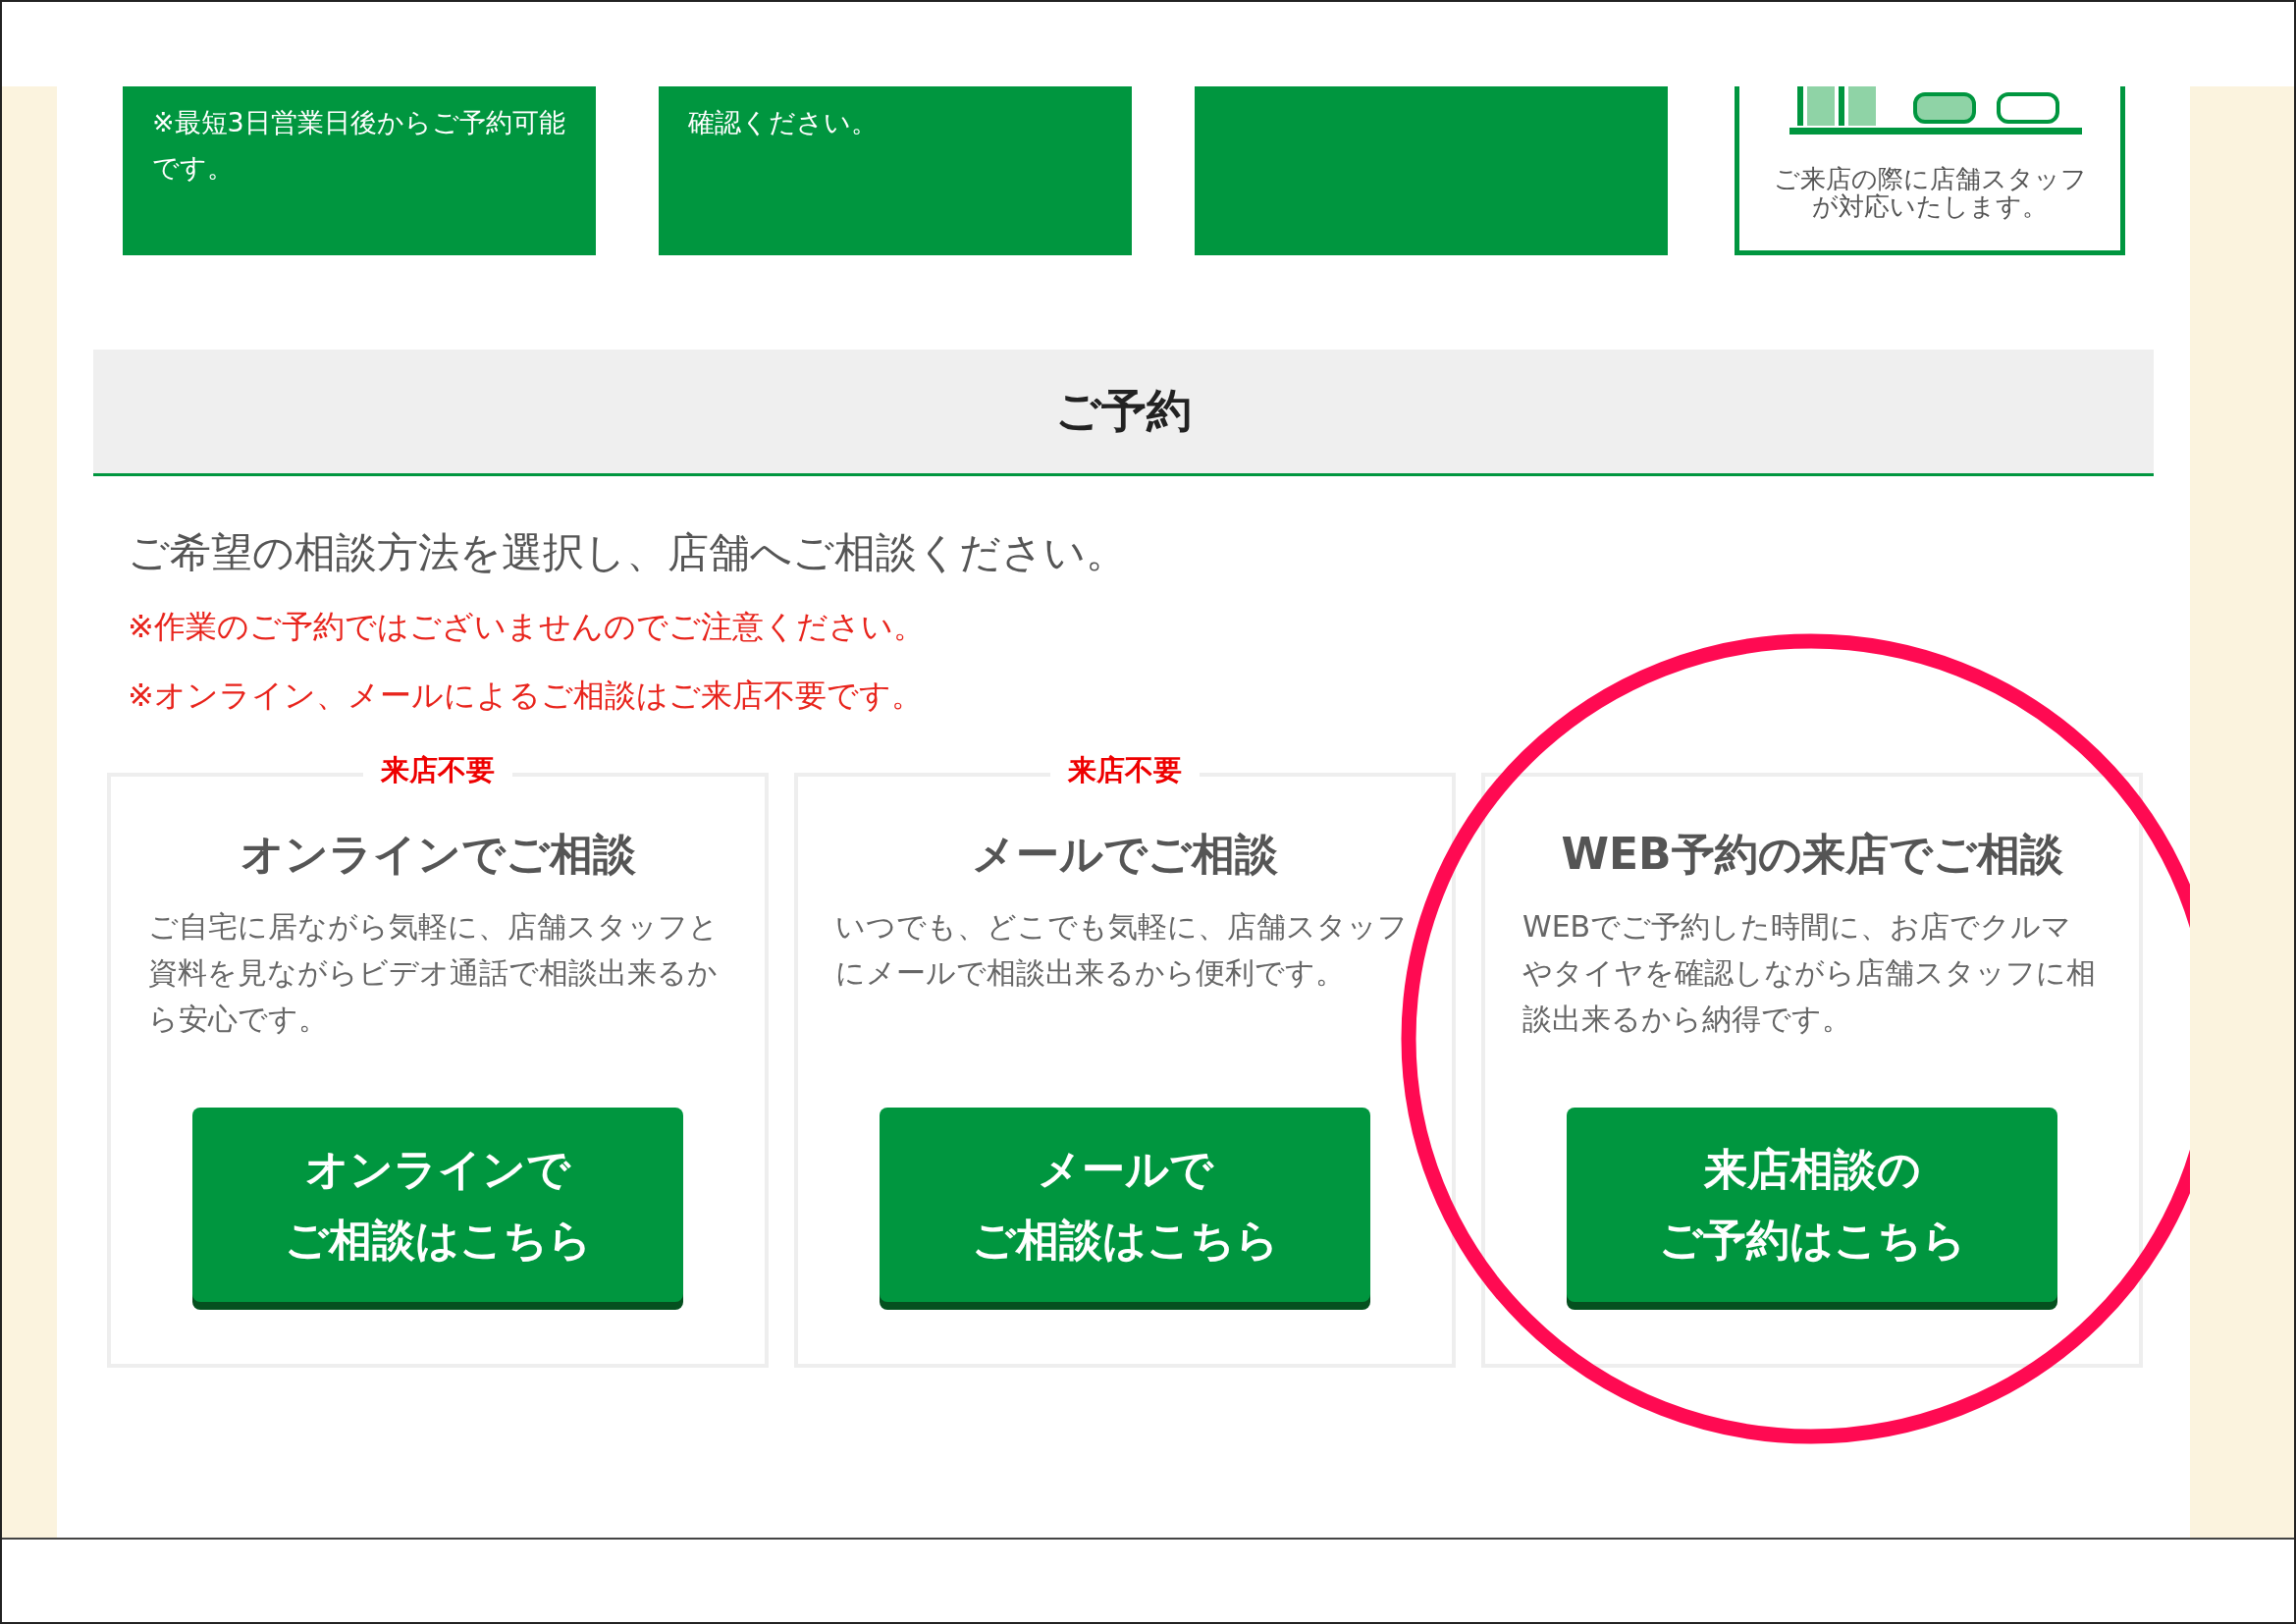 The image size is (2296, 1624). Describe the element at coordinates (1810, 973) in the screenshot. I see `option-description: WEBでご予約した時間に、お店でクルマやタイヤを確認しながら店舗スタッフに相談出来るから納得です。` at that location.